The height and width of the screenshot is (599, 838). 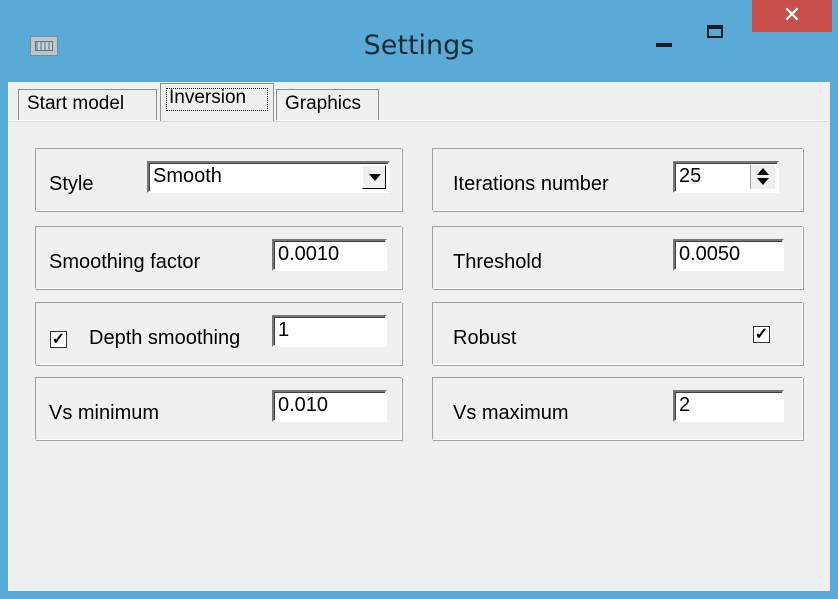 I want to click on smoothing-factor-input: 0.0010, so click(x=329, y=255).